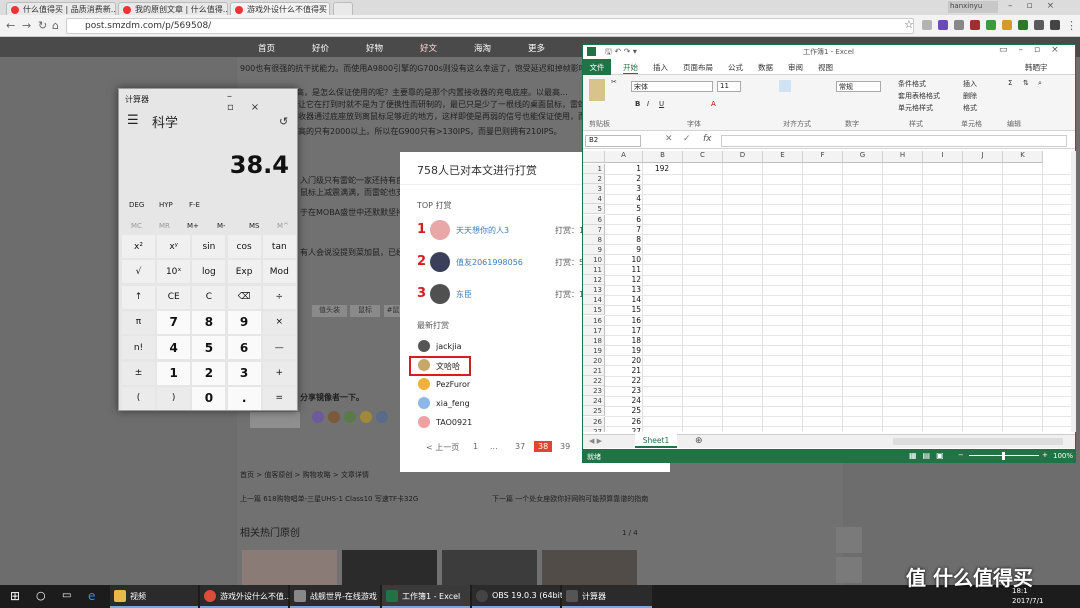 Image resolution: width=1080 pixels, height=608 pixels. What do you see at coordinates (961, 455) in the screenshot?
I see `zoom-out-icon: −` at bounding box center [961, 455].